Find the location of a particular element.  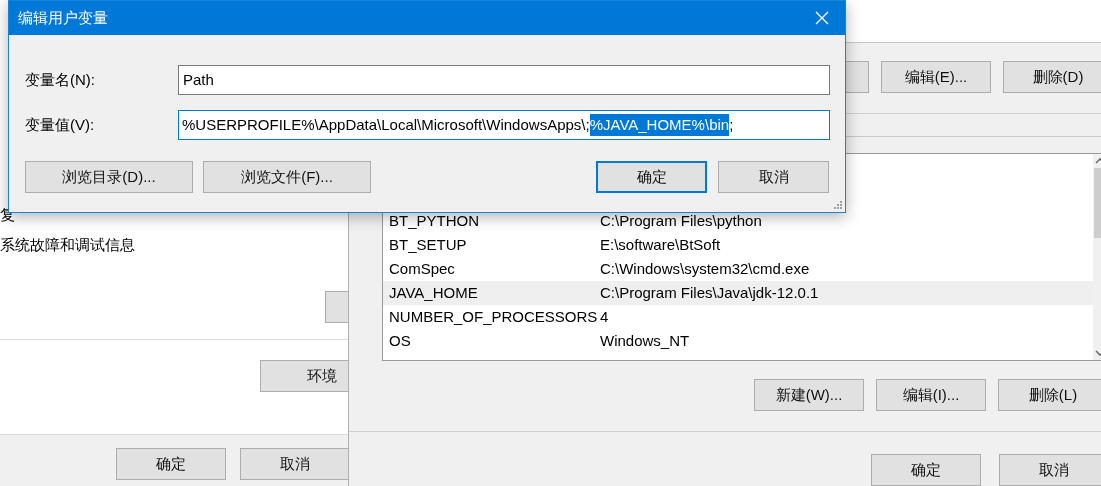

table-cell-text: OS is located at coordinates (400, 341).